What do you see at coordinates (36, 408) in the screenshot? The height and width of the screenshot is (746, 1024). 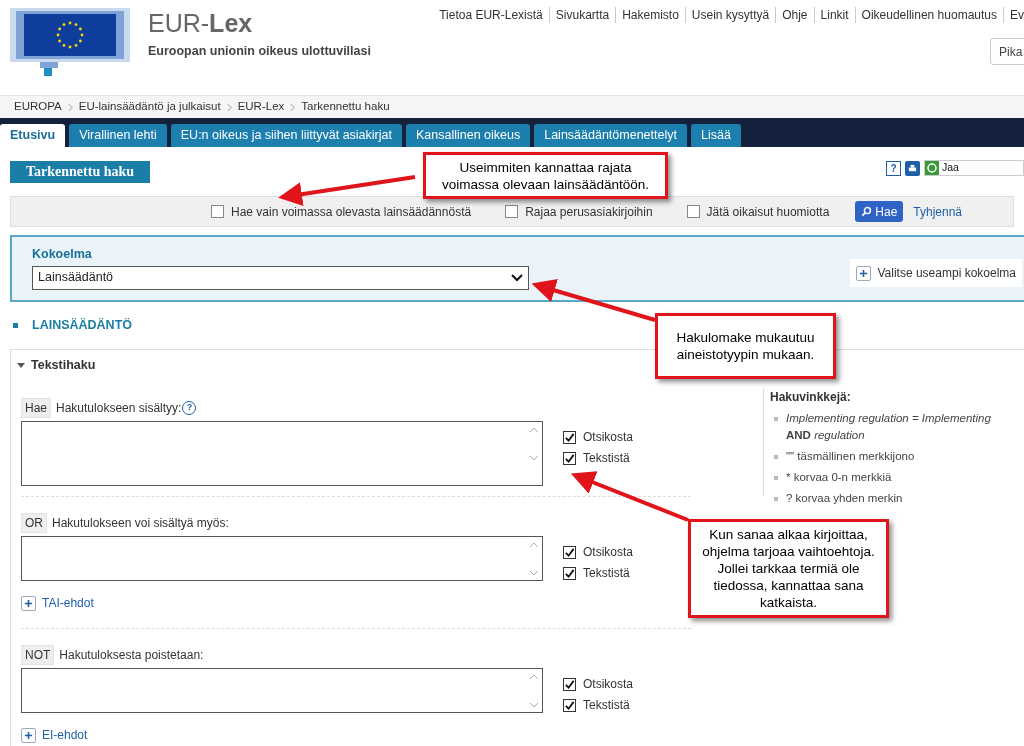 I see `operator-label: Hae` at bounding box center [36, 408].